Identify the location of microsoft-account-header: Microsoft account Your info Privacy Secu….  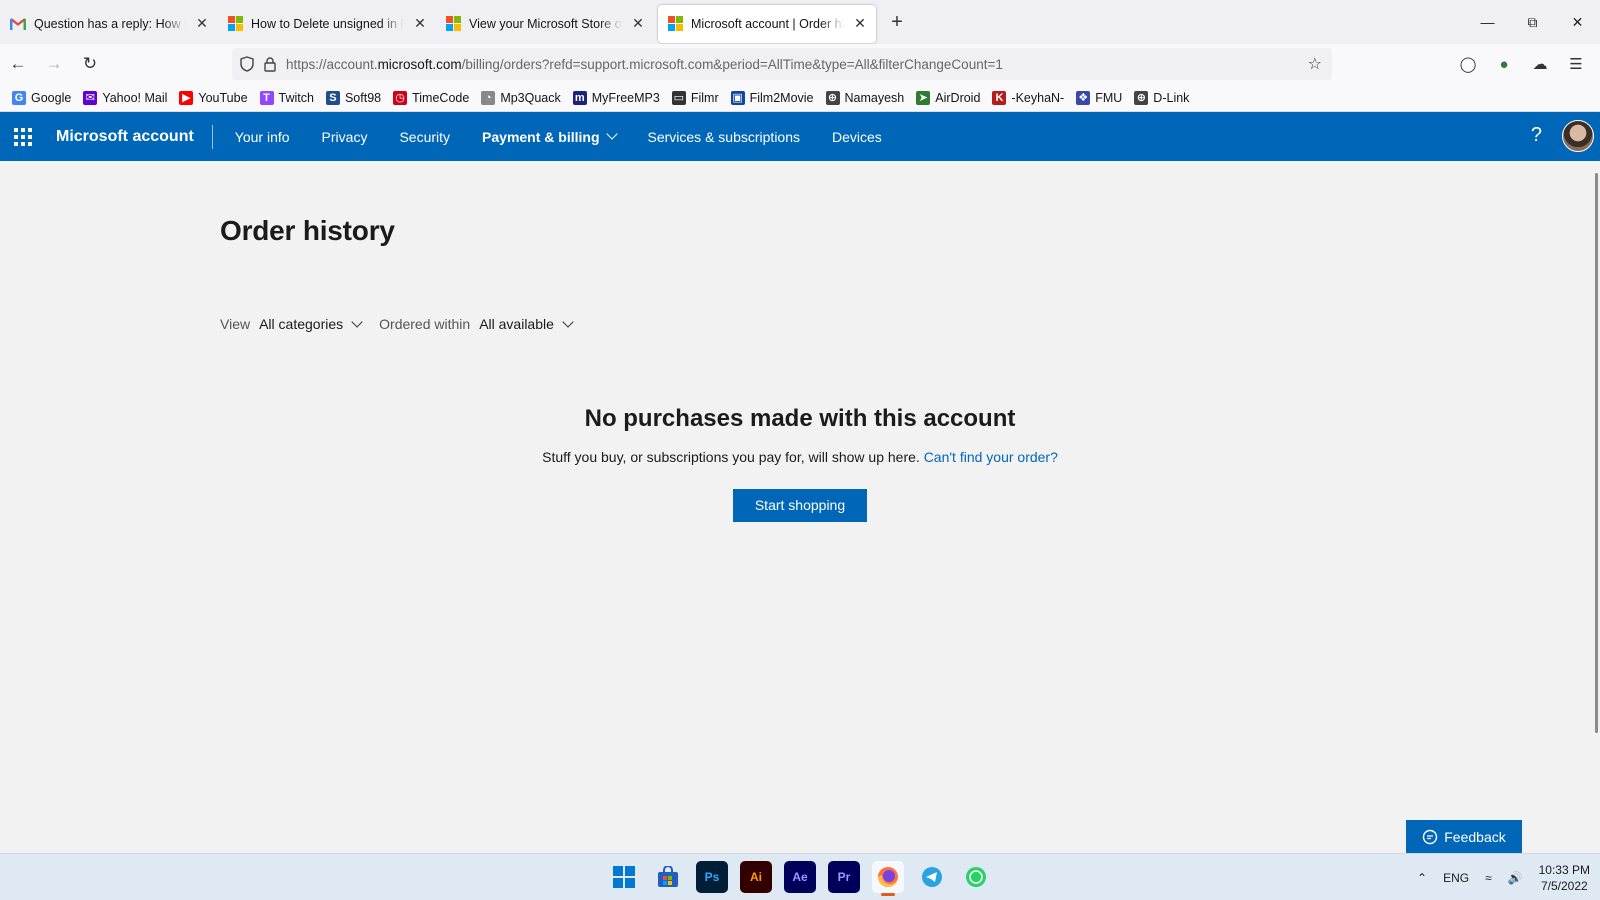
(800, 136).